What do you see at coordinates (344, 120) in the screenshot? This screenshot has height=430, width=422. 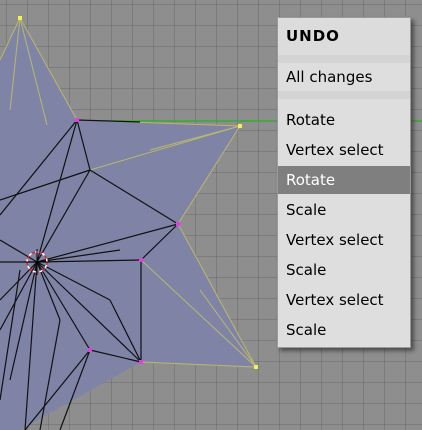 I see `menu-item-undo-step: Rotate` at bounding box center [344, 120].